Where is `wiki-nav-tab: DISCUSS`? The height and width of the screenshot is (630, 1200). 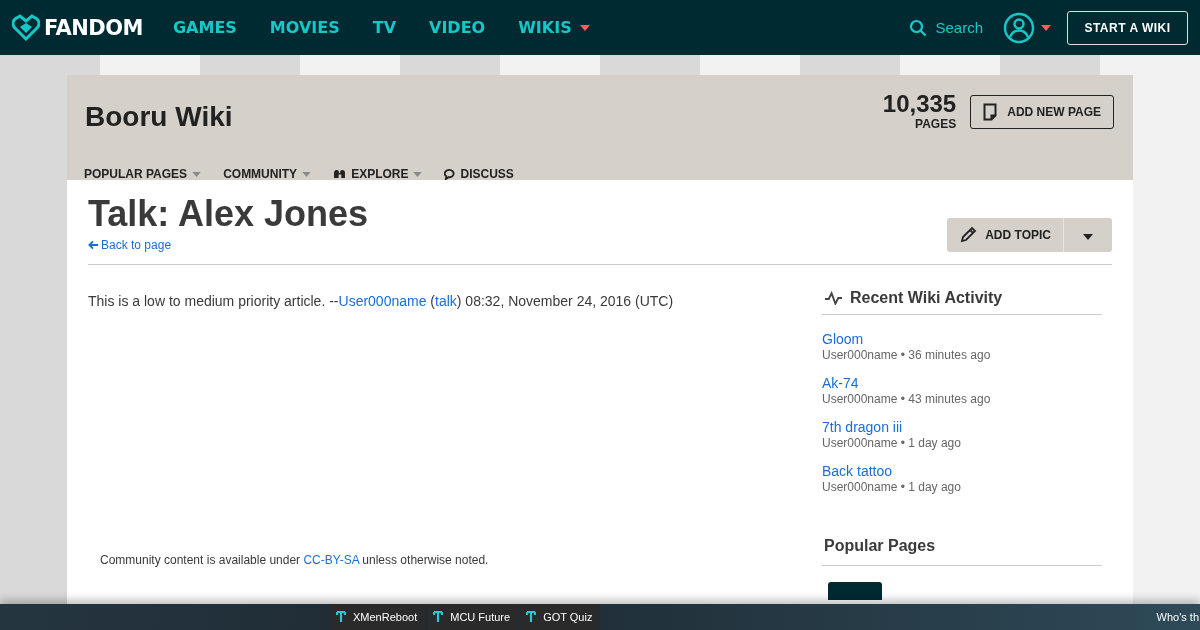
wiki-nav-tab: DISCUSS is located at coordinates (479, 174).